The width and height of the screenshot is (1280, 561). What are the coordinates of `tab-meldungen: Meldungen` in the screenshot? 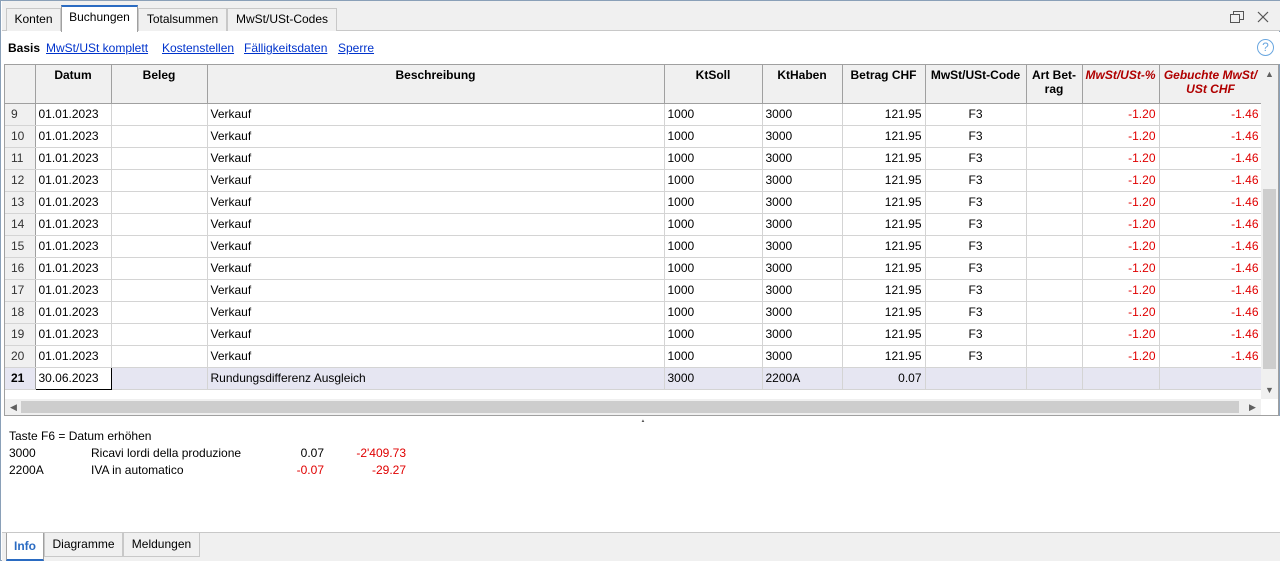 It's located at (161, 545).